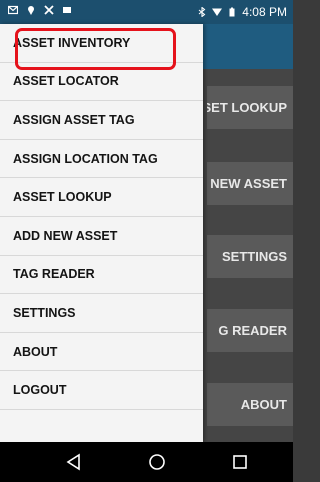 The height and width of the screenshot is (482, 320). What do you see at coordinates (44, 312) in the screenshot?
I see `menu-item-label: SETTINGS` at bounding box center [44, 312].